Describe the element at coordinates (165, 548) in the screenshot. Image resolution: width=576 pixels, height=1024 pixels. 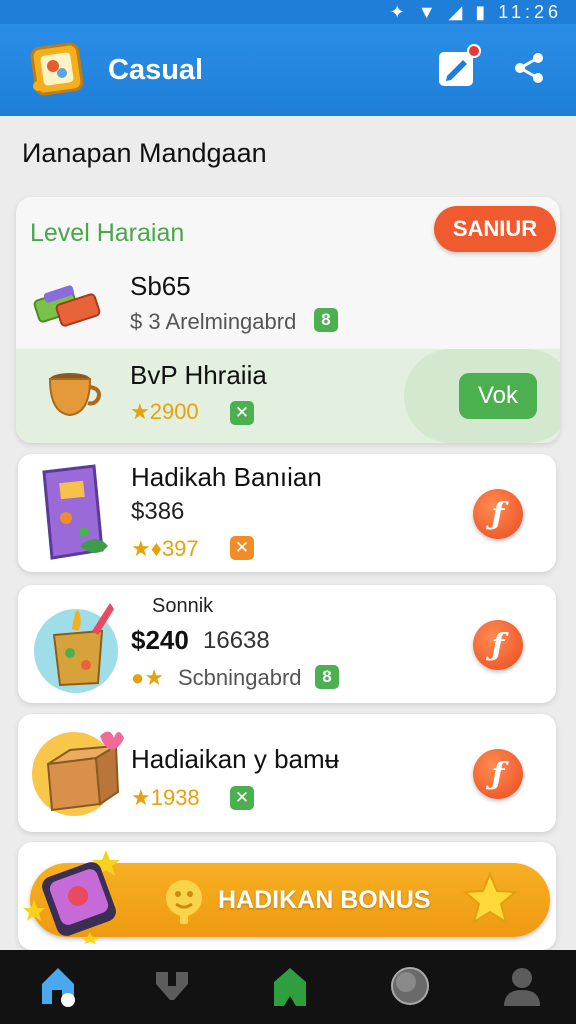
I see `offer-rating: ★♦397` at that location.